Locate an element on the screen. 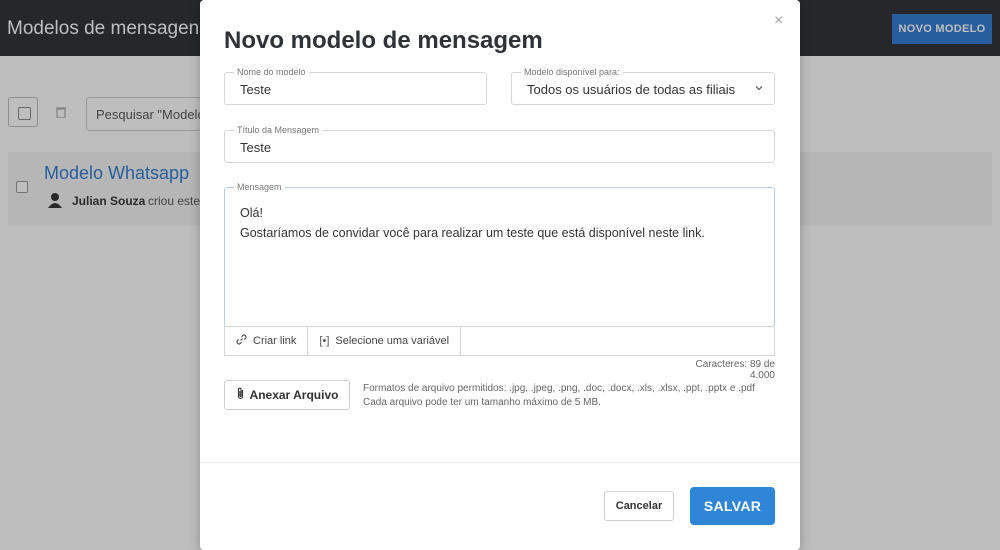  select-variable-label: Selecione uma variável is located at coordinates (392, 341).